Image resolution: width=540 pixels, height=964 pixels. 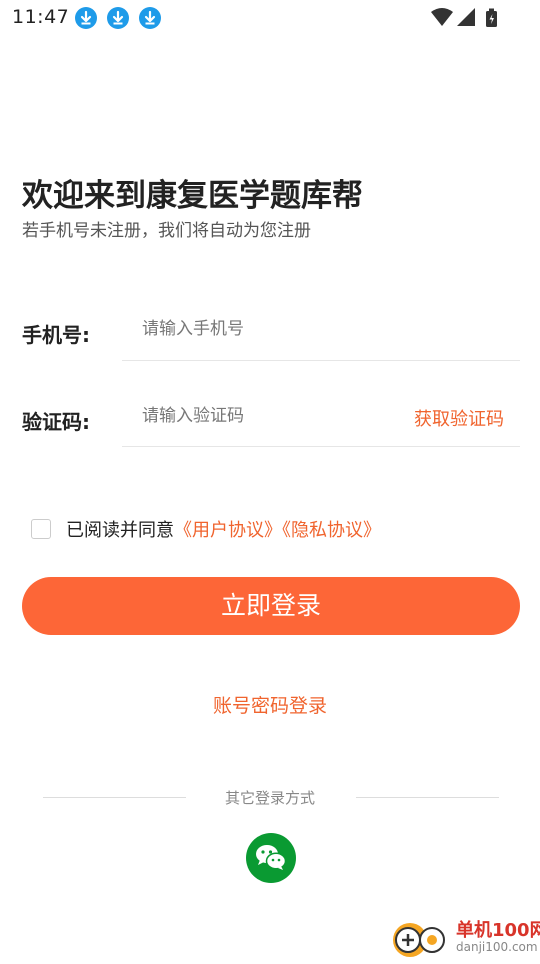 I want to click on agreement-prefix: 已阅读并同意, so click(x=120, y=530).